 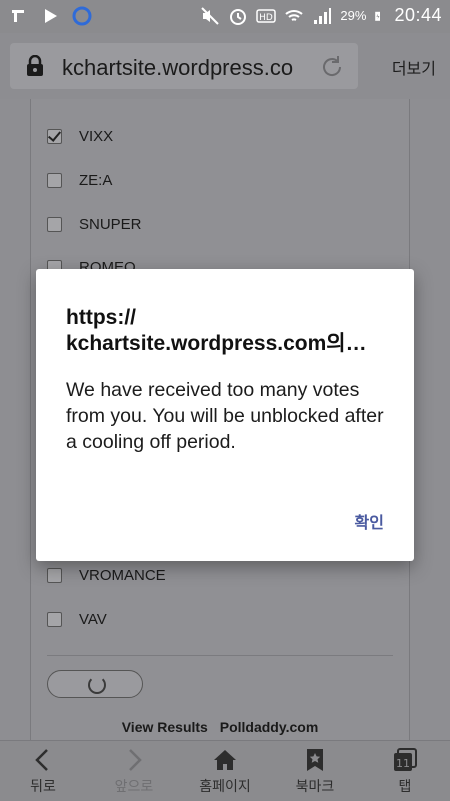 I want to click on poll-option: VIXX, so click(x=80, y=136).